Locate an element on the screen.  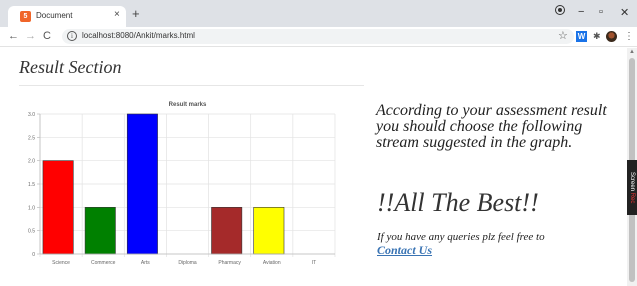
bar-science is located at coordinates (58, 207).